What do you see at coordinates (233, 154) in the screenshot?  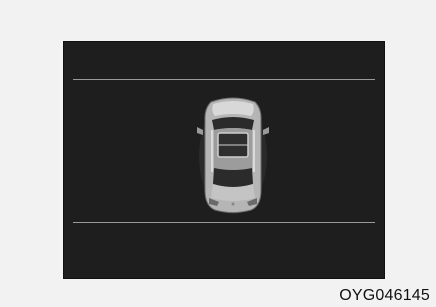 I see `car-top-view-icon` at bounding box center [233, 154].